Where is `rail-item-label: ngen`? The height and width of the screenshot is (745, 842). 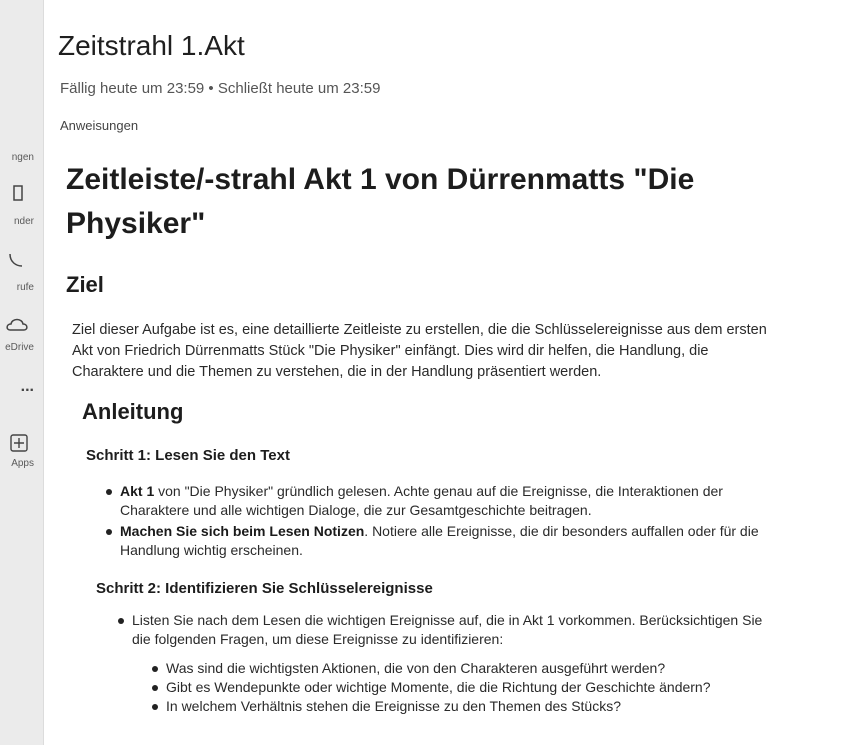 rail-item-label: ngen is located at coordinates (22, 157).